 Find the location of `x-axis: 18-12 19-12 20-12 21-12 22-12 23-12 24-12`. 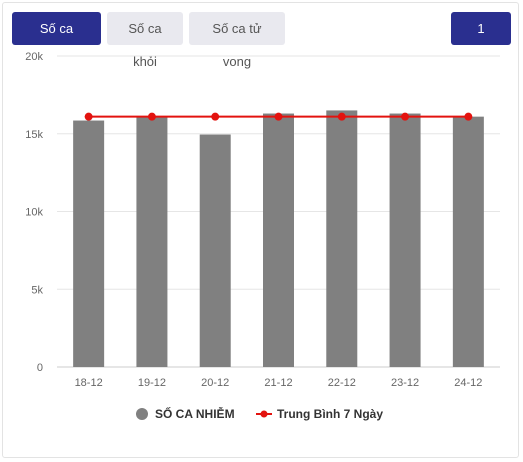

x-axis: 18-12 19-12 20-12 21-12 22-12 23-12 24-12 is located at coordinates (279, 383).